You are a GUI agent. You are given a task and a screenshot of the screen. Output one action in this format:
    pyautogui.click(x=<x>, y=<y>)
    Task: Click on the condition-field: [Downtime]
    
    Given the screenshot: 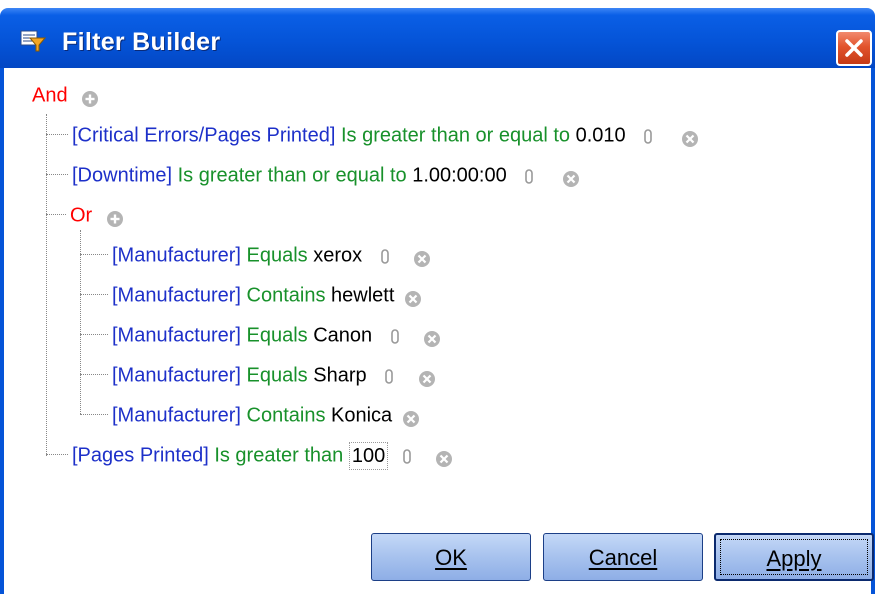 What is the action you would take?
    pyautogui.click(x=122, y=176)
    